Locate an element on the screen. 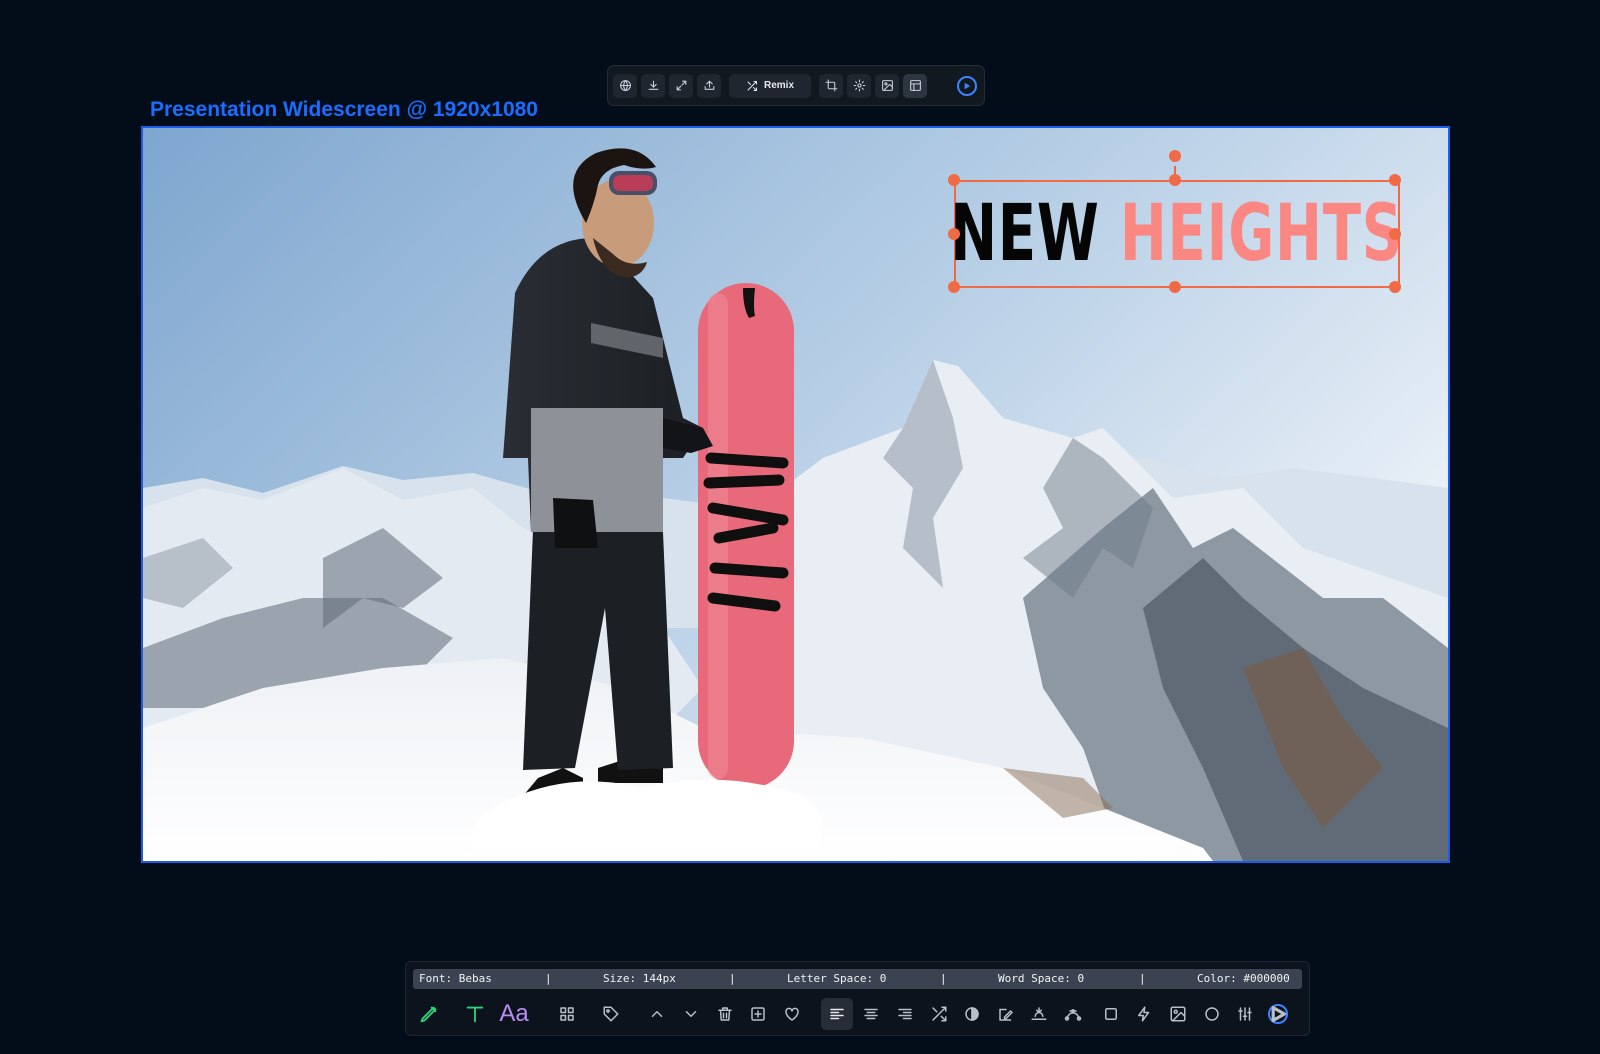 The height and width of the screenshot is (1054, 1600). headline-text: NEW HEIGHTS is located at coordinates (1177, 234).